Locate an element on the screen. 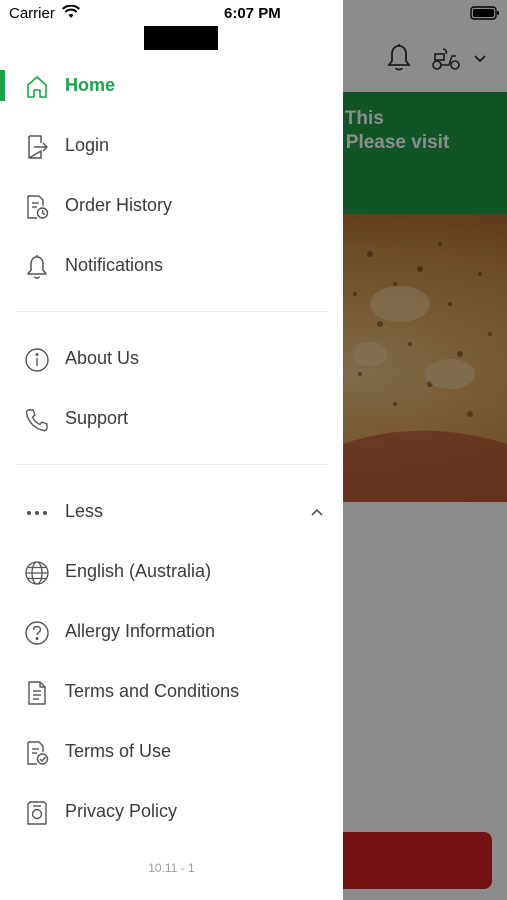 Image resolution: width=507 pixels, height=900 pixels. clock: 6:07 PM is located at coordinates (252, 13).